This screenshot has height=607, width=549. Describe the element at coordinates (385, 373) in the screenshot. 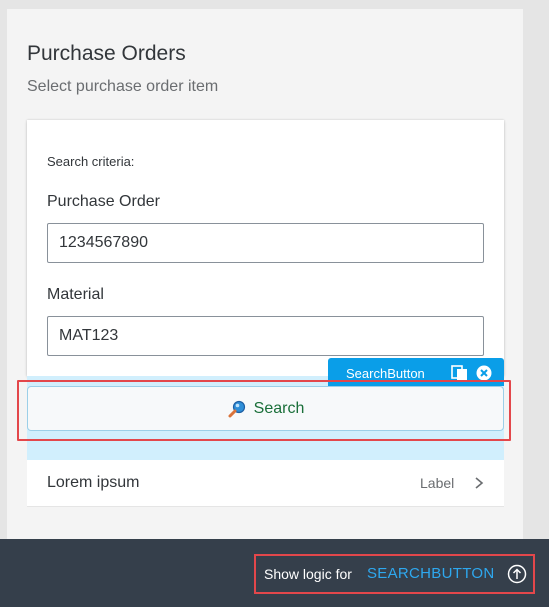

I see `selection-tag-label: SearchButton` at that location.